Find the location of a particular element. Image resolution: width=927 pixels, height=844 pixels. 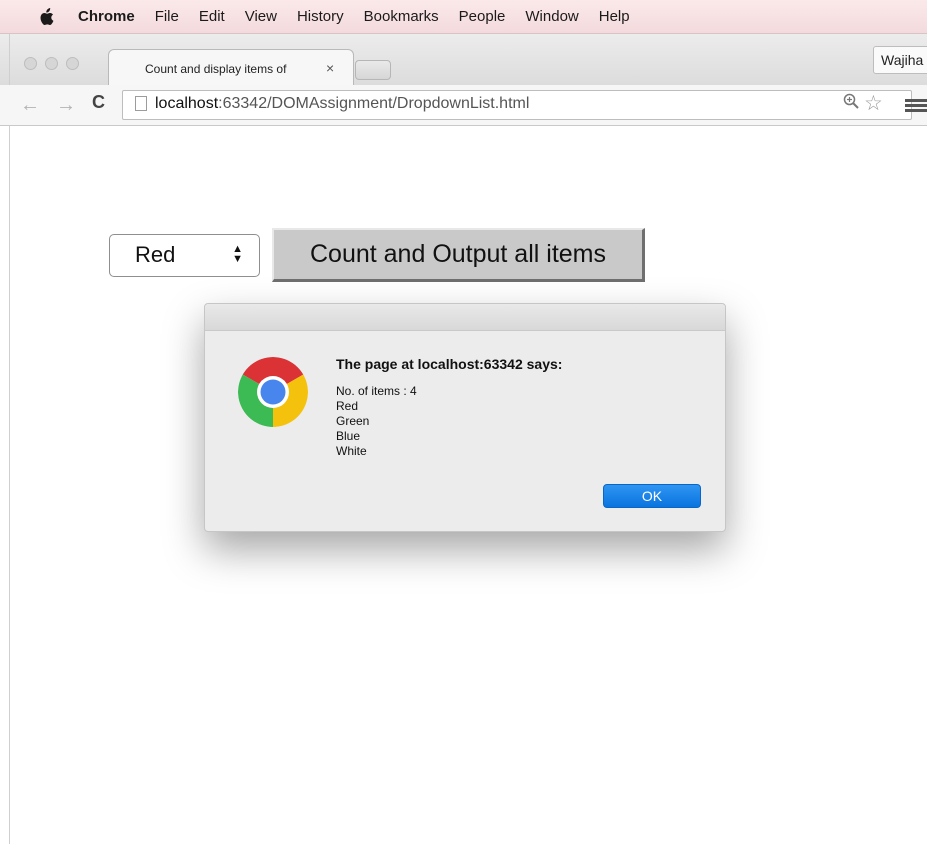

dialog-heading: The page at localhost:63342 says: is located at coordinates (449, 364).